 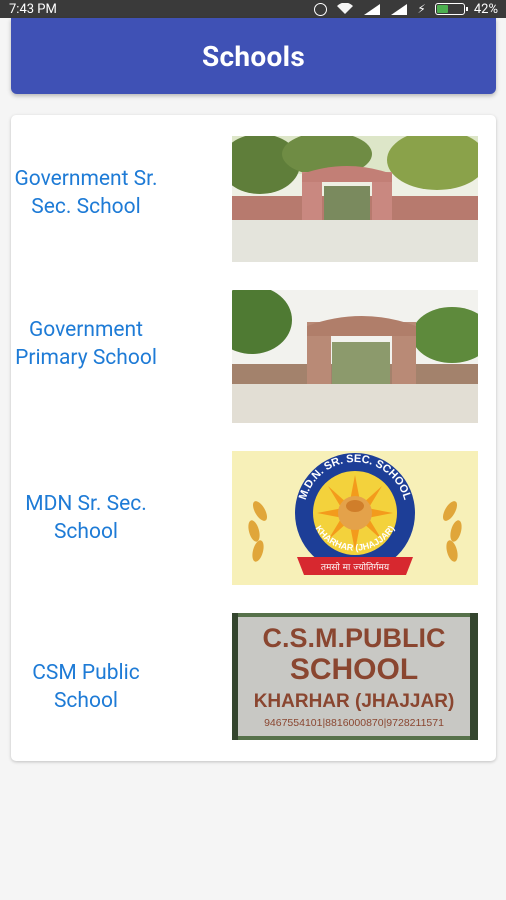 I want to click on status-icons: ⚡ 42%, so click(x=406, y=9).